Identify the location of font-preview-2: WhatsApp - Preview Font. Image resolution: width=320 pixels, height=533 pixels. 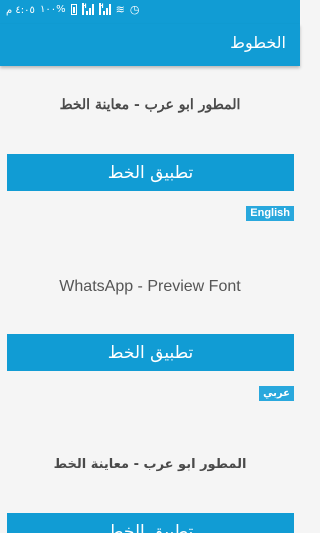
(150, 286).